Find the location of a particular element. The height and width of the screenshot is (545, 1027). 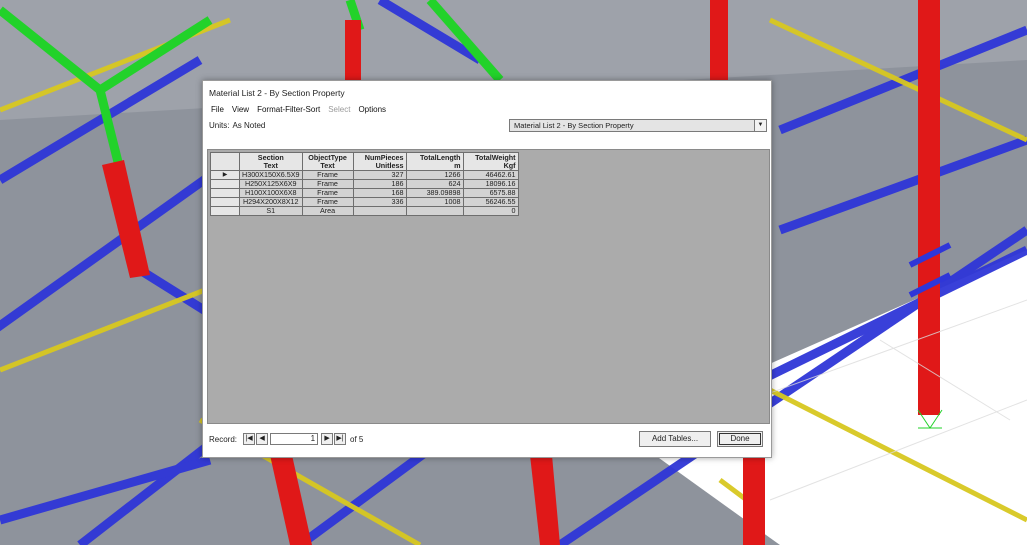

dialog-title: Material List 2 - By Section Property is located at coordinates (277, 93).